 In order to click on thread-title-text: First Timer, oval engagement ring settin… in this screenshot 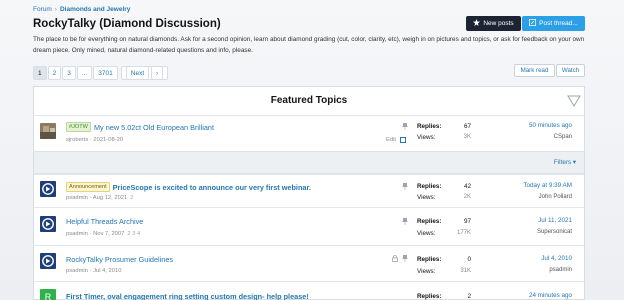, I will do `click(187, 296)`.